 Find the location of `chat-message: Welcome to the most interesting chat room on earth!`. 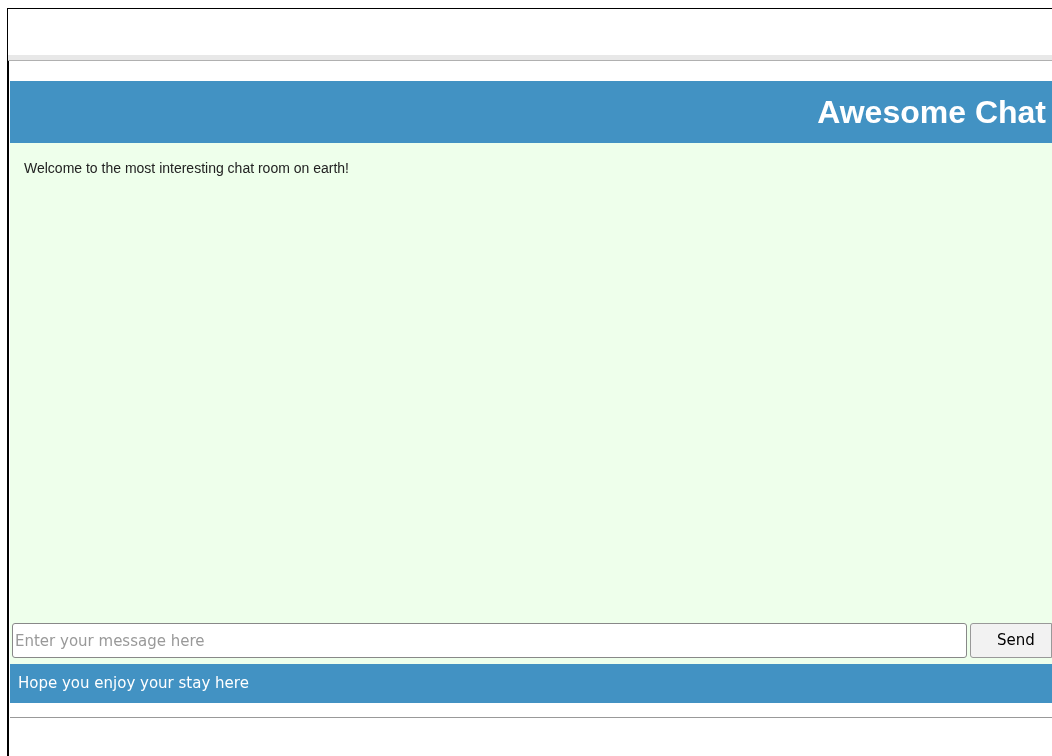

chat-message: Welcome to the most interesting chat room on earth! is located at coordinates (187, 168).